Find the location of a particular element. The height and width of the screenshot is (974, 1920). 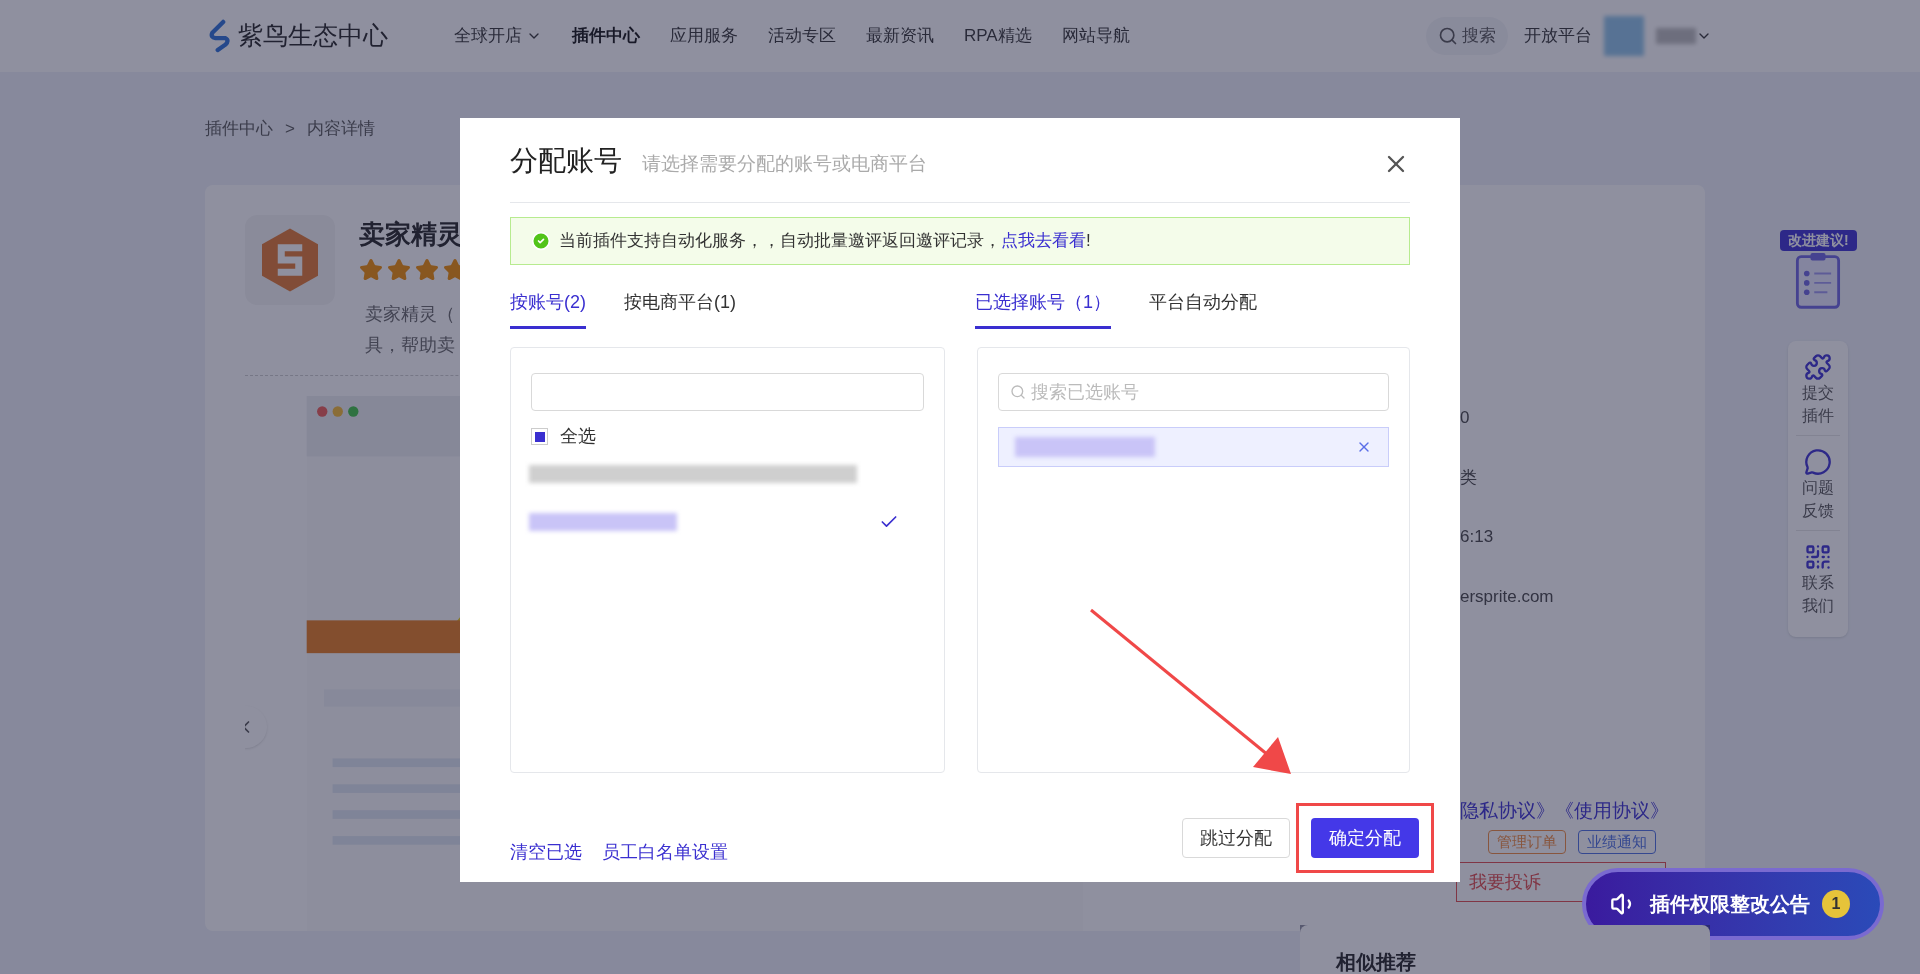

footer-link: 清空已选 is located at coordinates (546, 852).